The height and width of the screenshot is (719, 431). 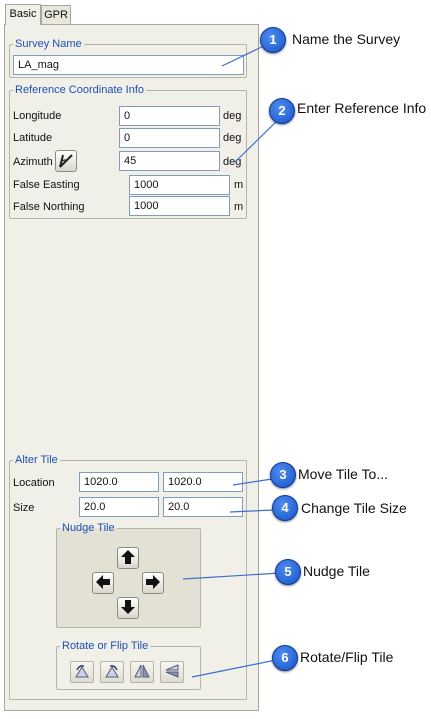 I want to click on arrow-left-icon, so click(x=103, y=583).